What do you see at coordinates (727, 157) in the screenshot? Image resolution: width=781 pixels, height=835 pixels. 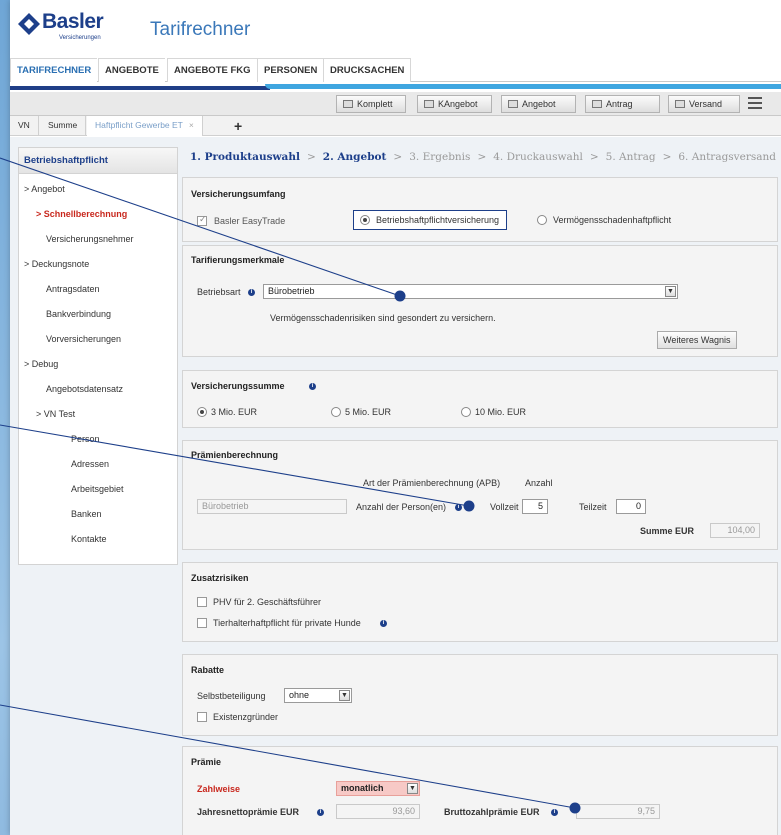 I see `step-antragsversand: 6. Antragsversand` at bounding box center [727, 157].